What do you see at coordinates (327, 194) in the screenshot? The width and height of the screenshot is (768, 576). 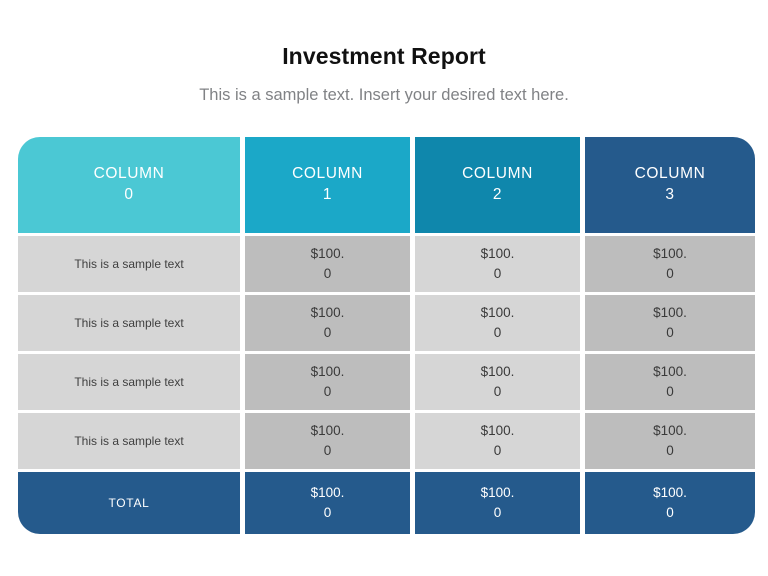 I see `column-header-index: 1` at bounding box center [327, 194].